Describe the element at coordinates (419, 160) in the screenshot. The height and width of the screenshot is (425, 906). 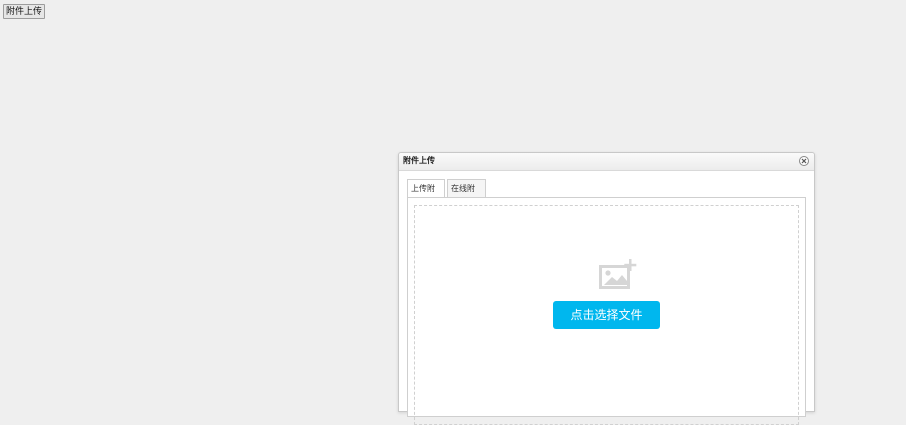
I see `dialog-title: 附件上传` at that location.